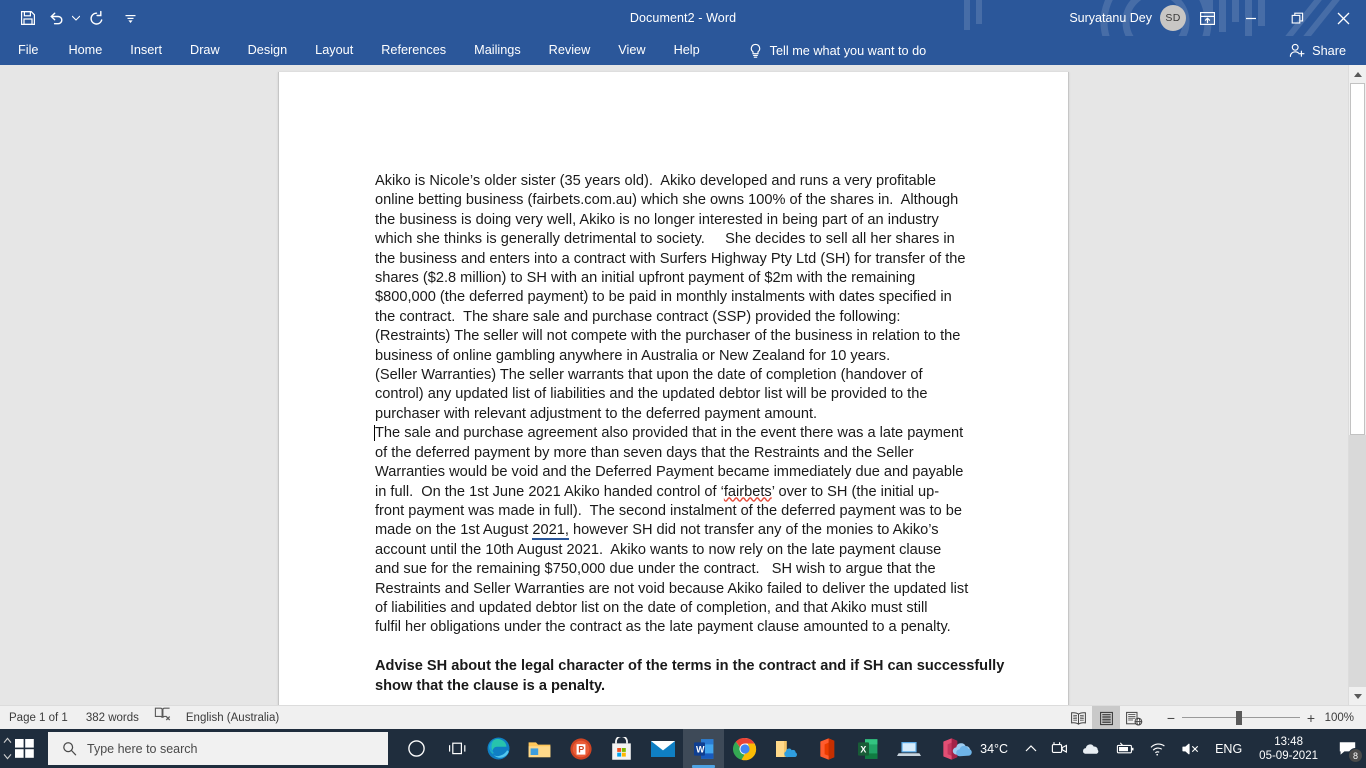 The height and width of the screenshot is (768, 1366). I want to click on input-language-indicator: ENG, so click(1228, 748).